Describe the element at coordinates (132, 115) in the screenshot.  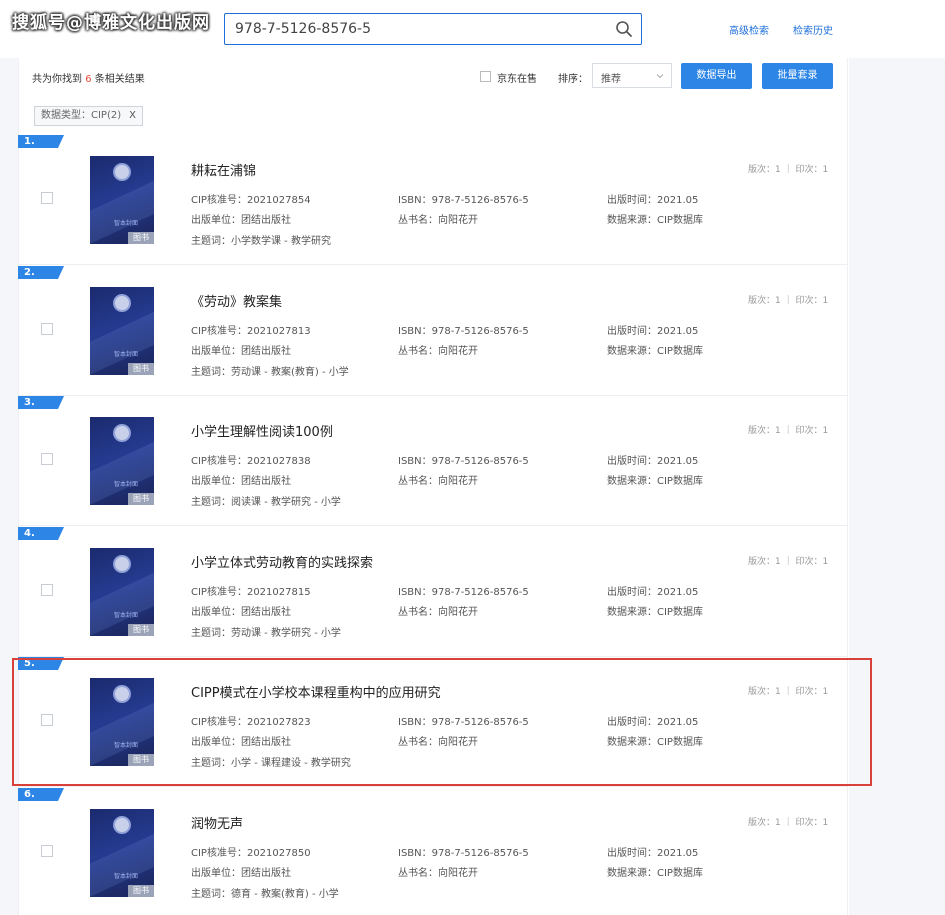
I see `close-icon: X` at that location.